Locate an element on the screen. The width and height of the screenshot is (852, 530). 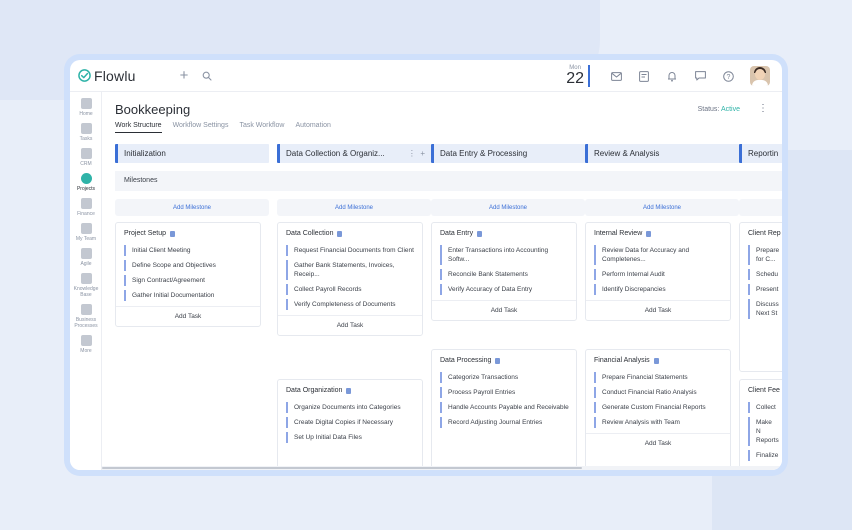
card-title: Data Processing is located at coordinates (466, 360).